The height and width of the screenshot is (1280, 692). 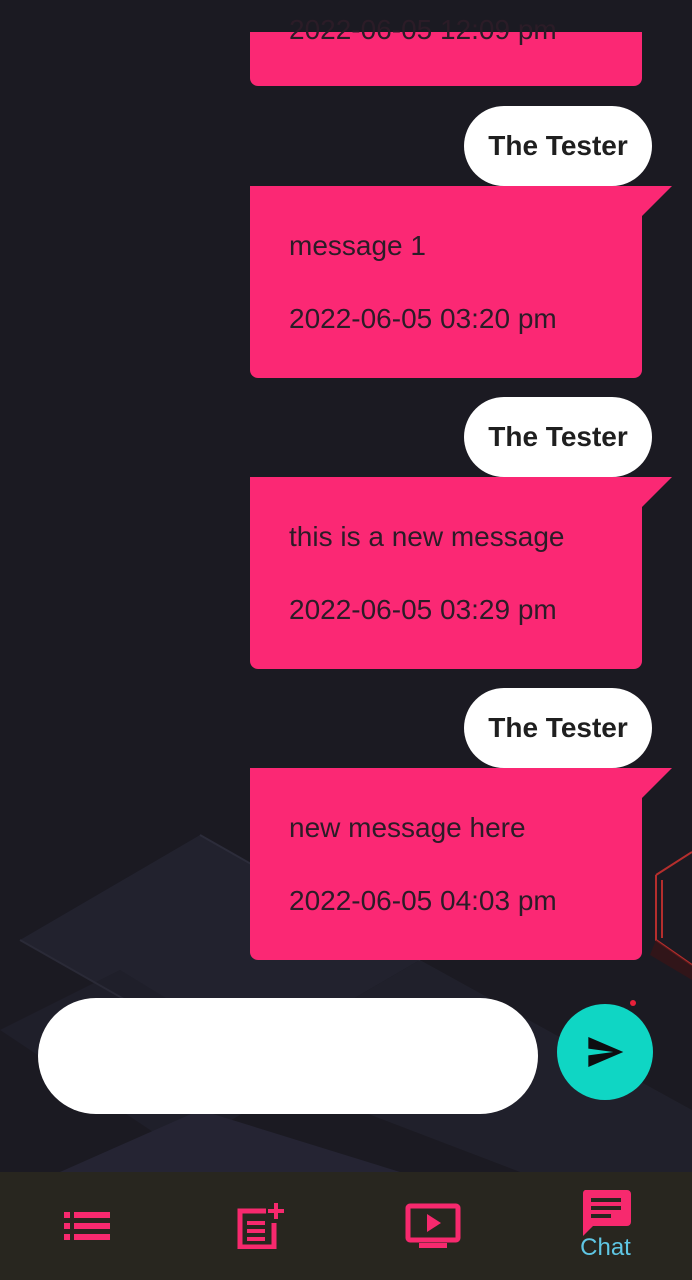 I want to click on message-bubble: message 1 2022-06-05 03:20 pm, so click(x=461, y=282).